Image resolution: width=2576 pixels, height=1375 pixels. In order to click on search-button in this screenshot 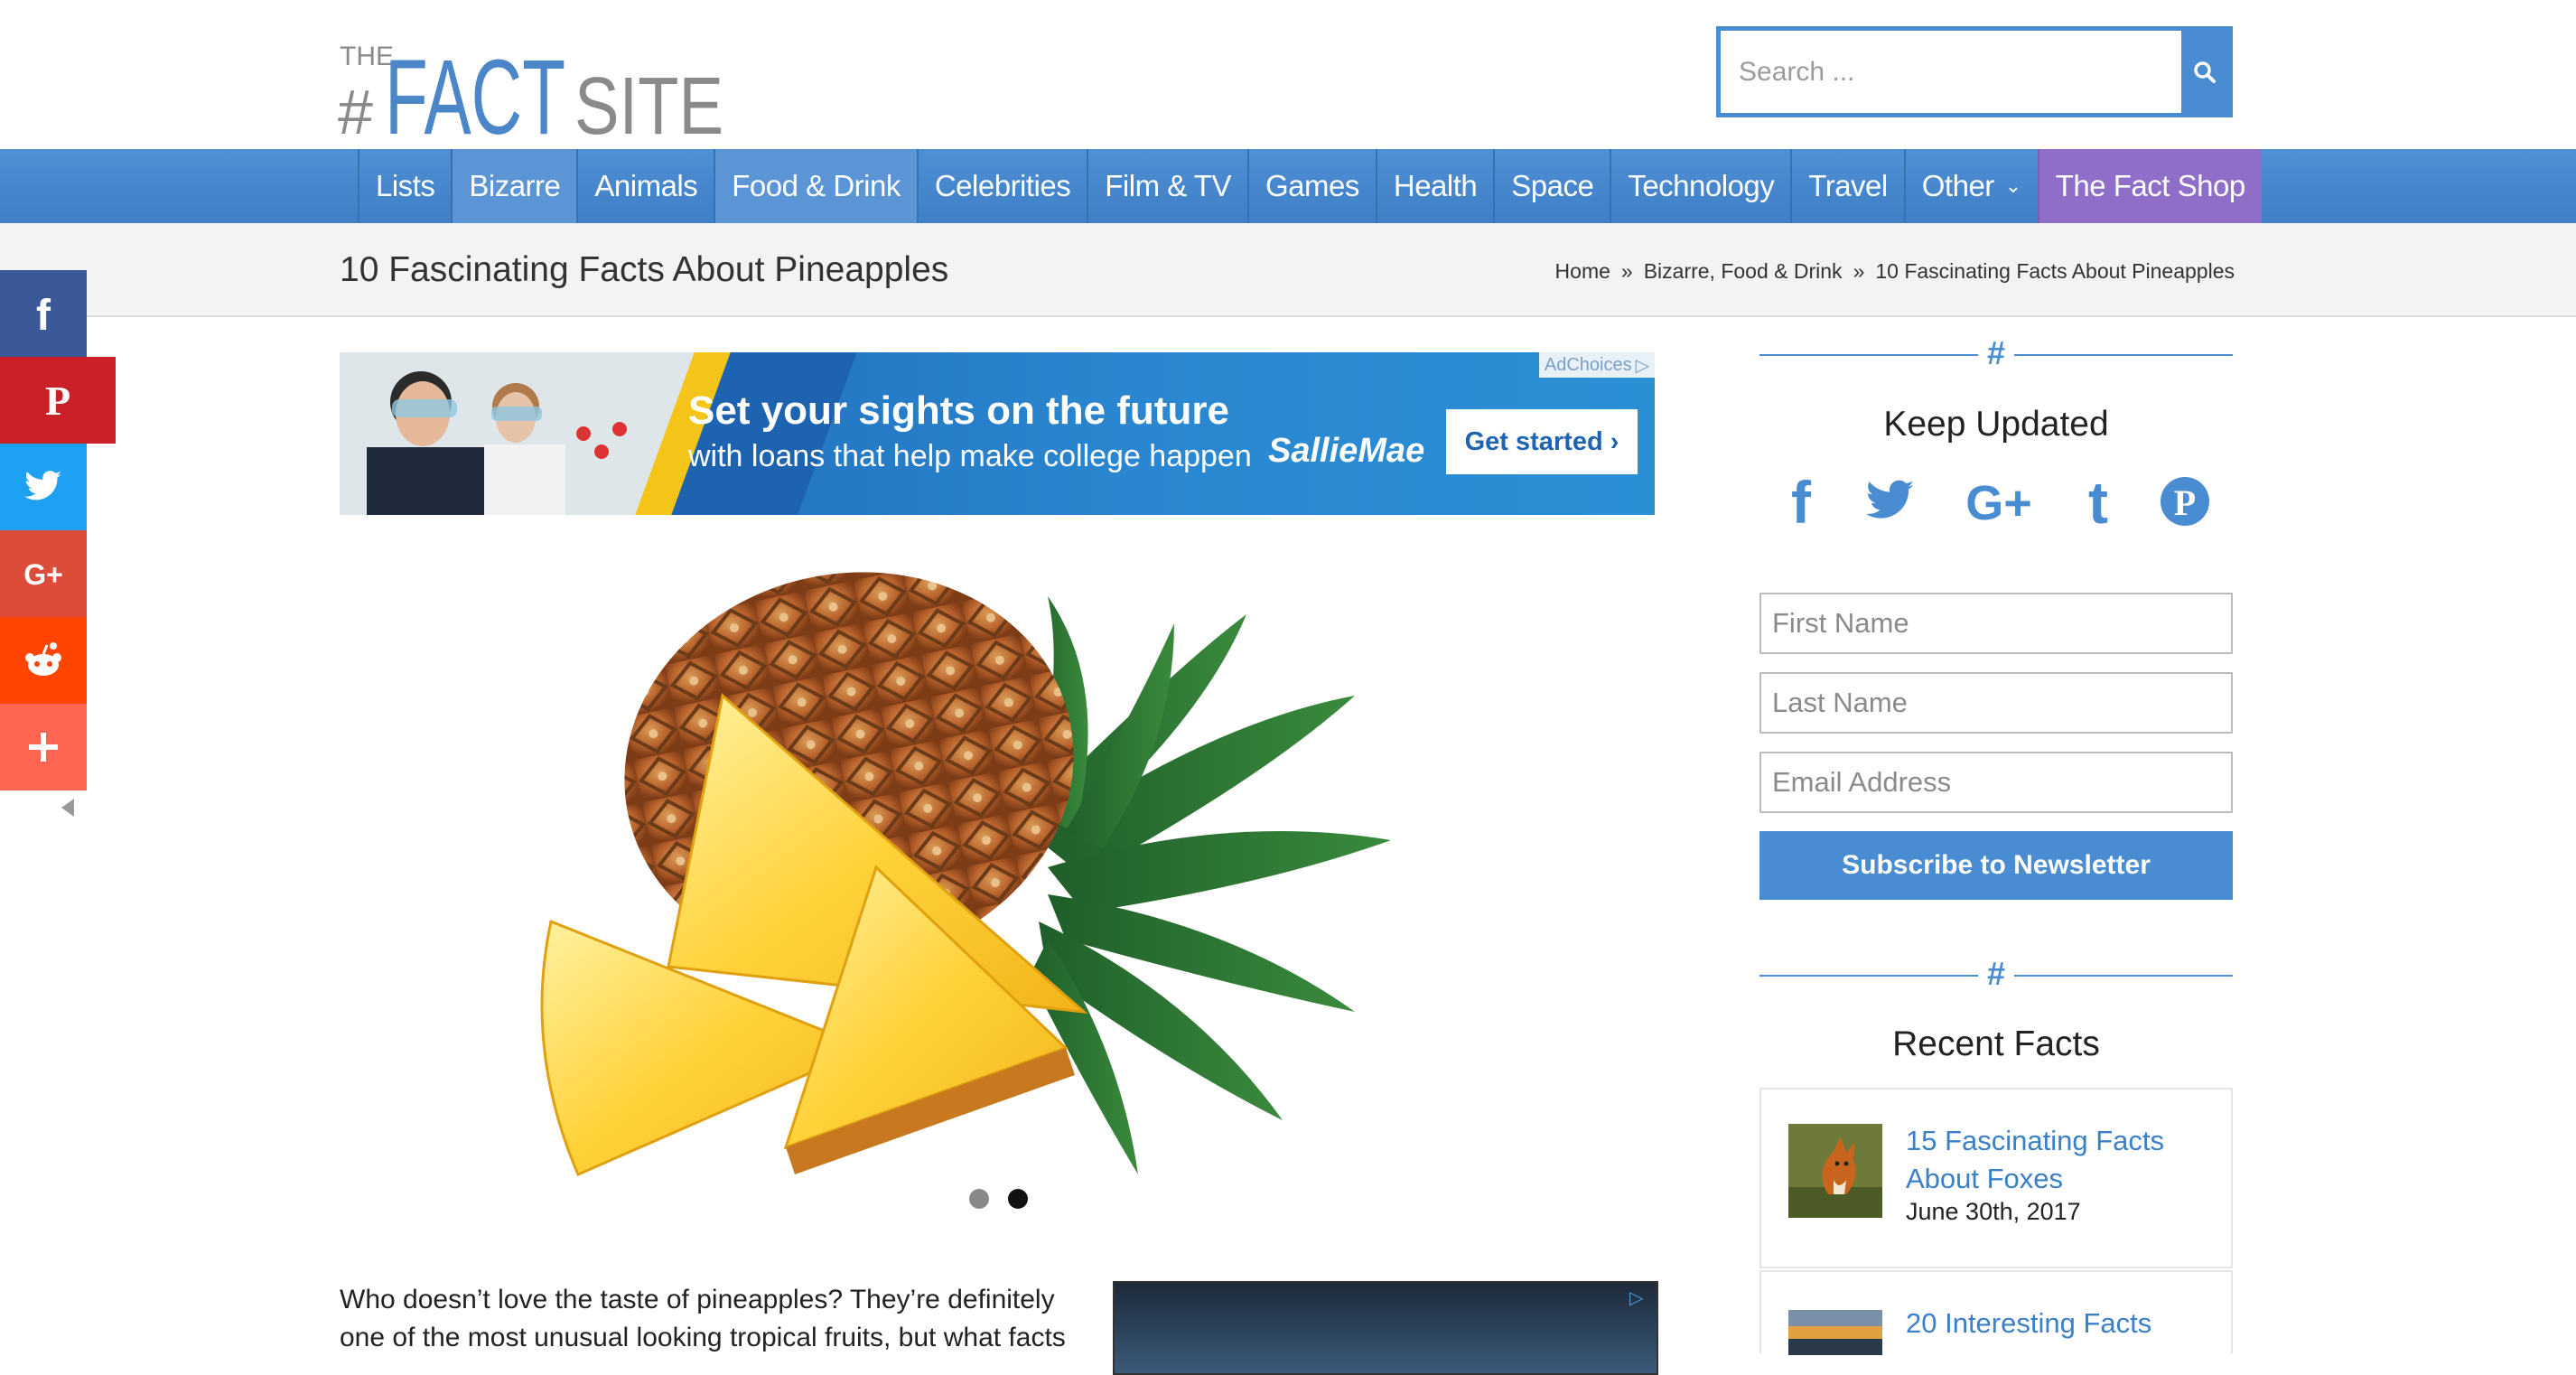, I will do `click(2205, 72)`.